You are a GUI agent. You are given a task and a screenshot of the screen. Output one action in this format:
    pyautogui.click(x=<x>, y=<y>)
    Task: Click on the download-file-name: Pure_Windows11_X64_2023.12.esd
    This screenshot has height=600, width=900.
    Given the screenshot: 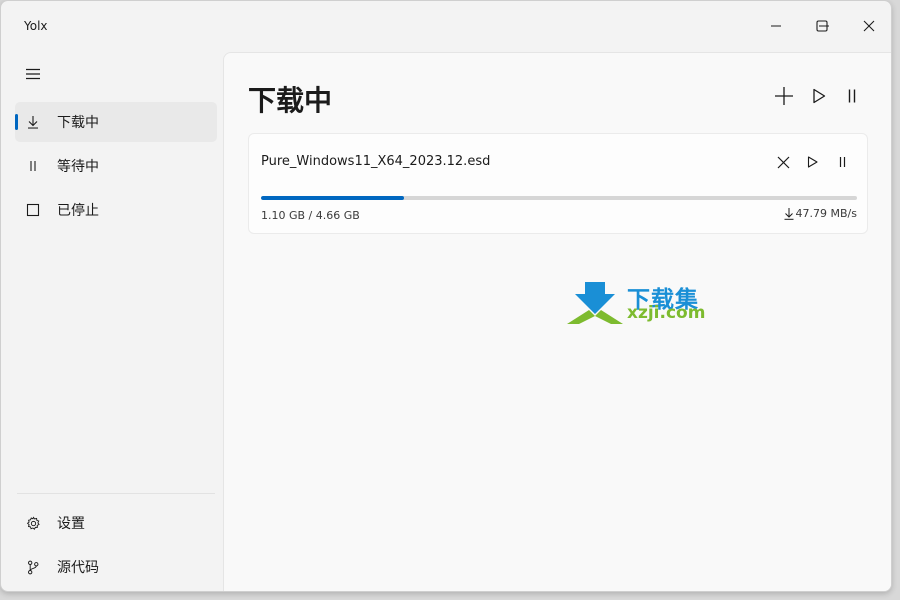 What is the action you would take?
    pyautogui.click(x=376, y=161)
    